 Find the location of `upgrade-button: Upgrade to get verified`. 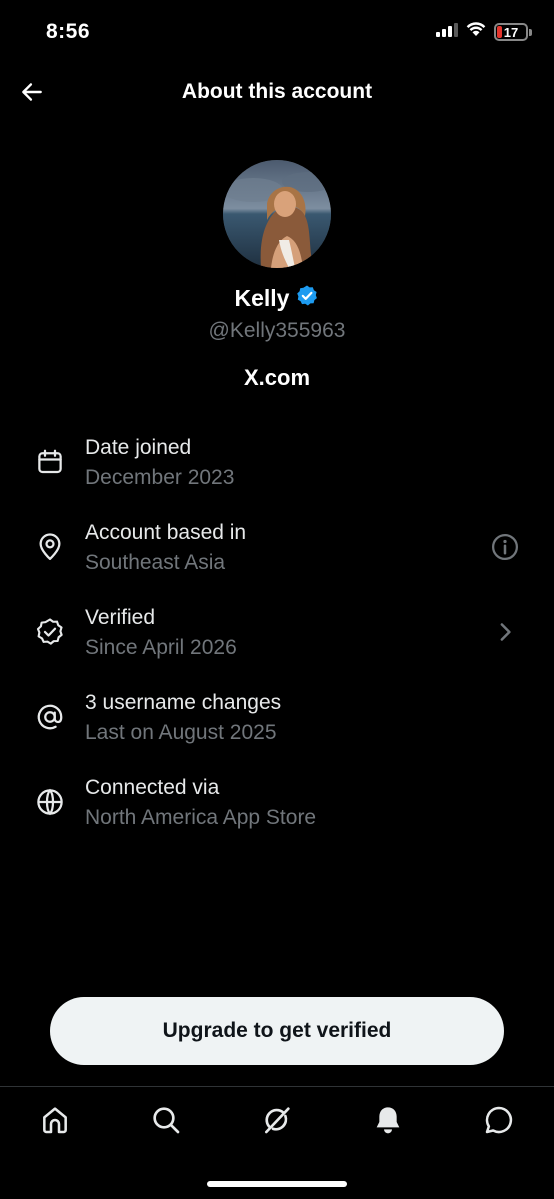

upgrade-button: Upgrade to get verified is located at coordinates (277, 1031).